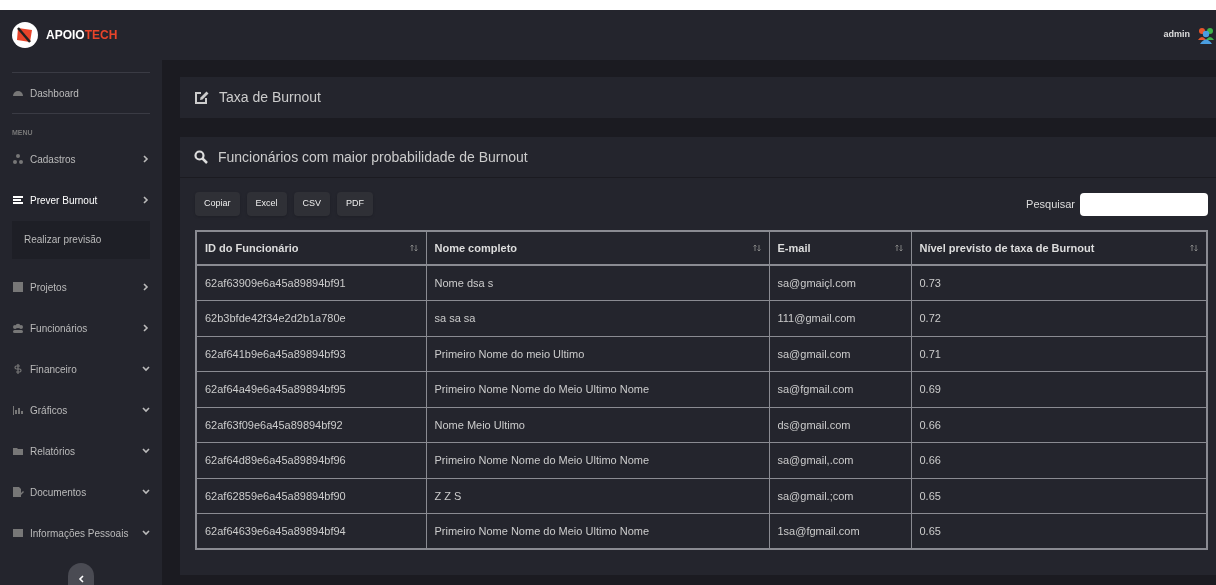 The image size is (1216, 585). Describe the element at coordinates (81, 574) in the screenshot. I see `collapse-button` at that location.